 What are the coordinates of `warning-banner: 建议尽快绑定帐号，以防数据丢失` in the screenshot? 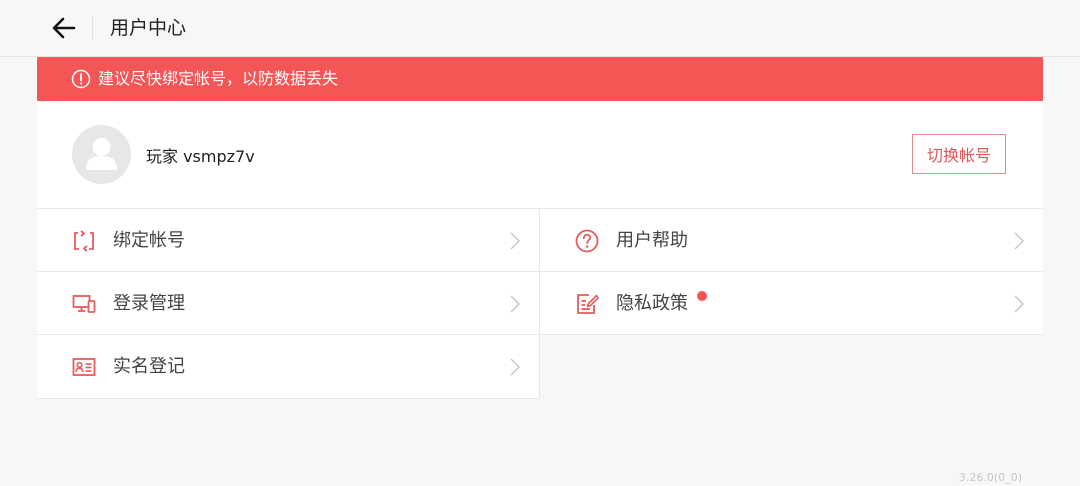 It's located at (540, 79).